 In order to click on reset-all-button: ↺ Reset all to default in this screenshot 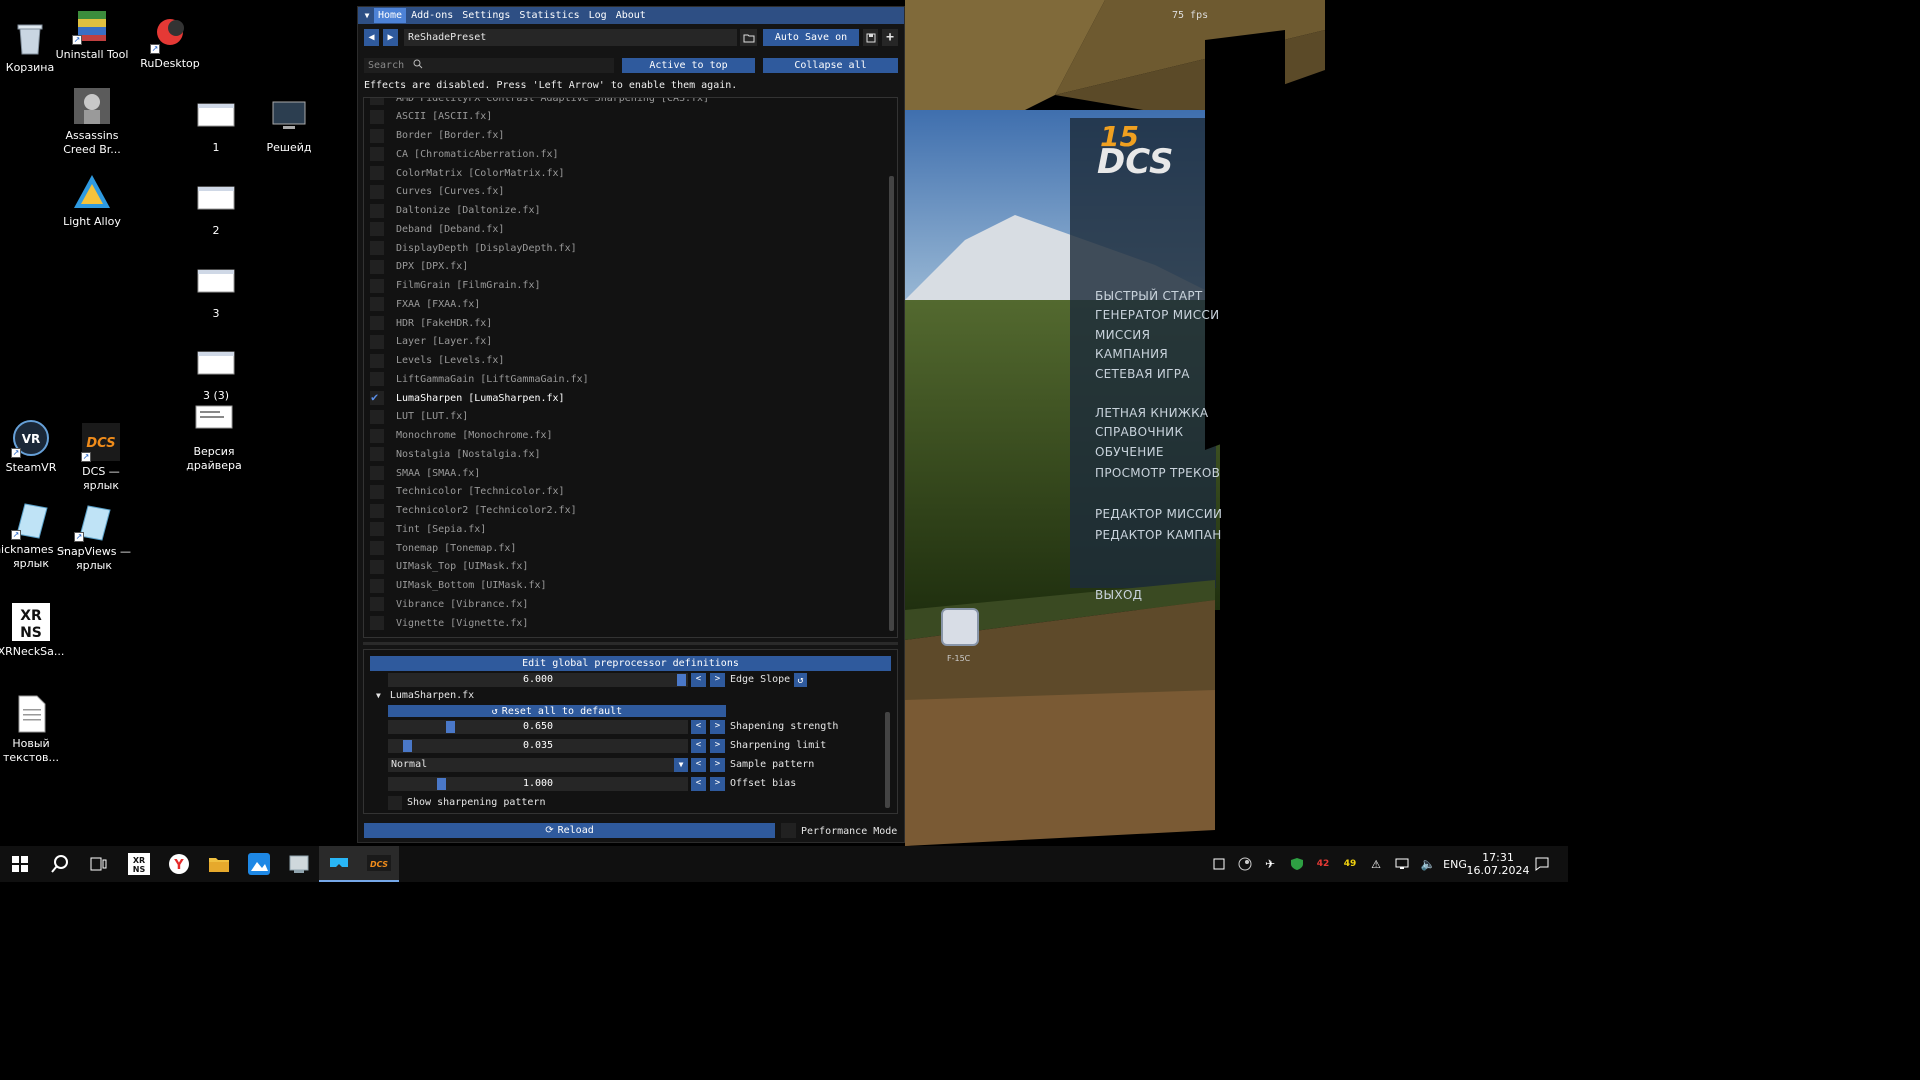, I will do `click(557, 711)`.